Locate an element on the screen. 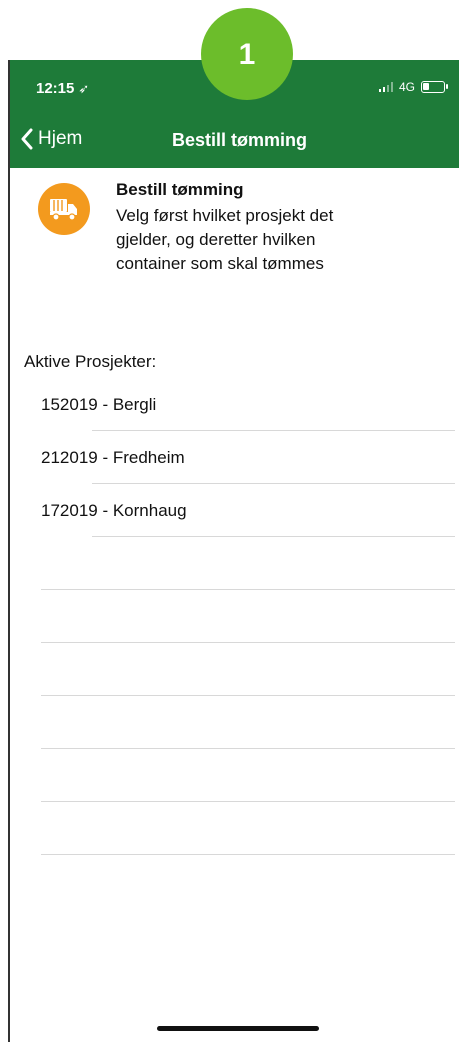 The image size is (459, 1042). active-projects-label: Aktive Prosjekter: is located at coordinates (90, 361).